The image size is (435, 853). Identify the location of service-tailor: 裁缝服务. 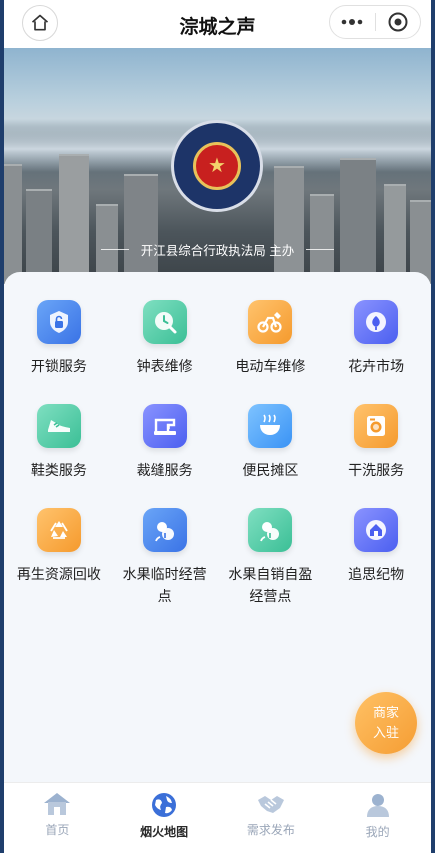
(165, 448).